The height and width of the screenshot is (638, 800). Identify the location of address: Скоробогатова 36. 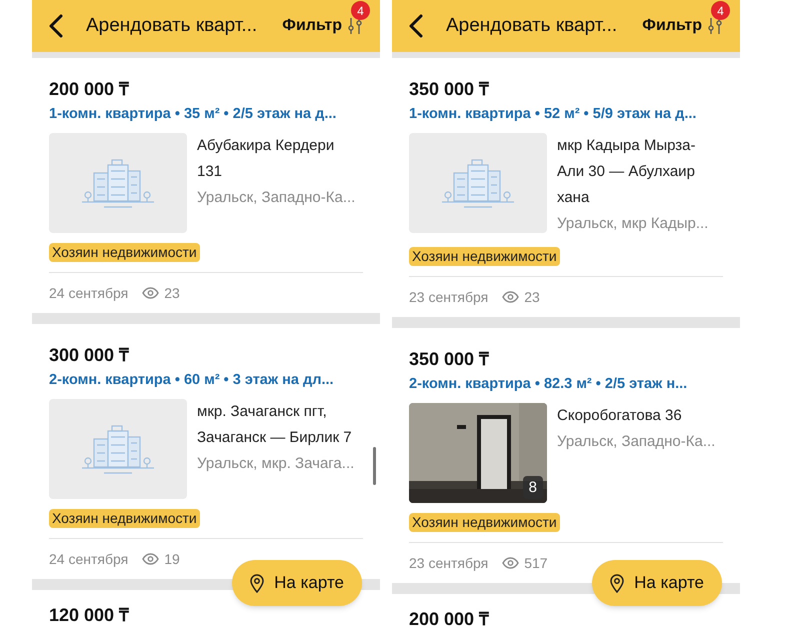
(620, 416).